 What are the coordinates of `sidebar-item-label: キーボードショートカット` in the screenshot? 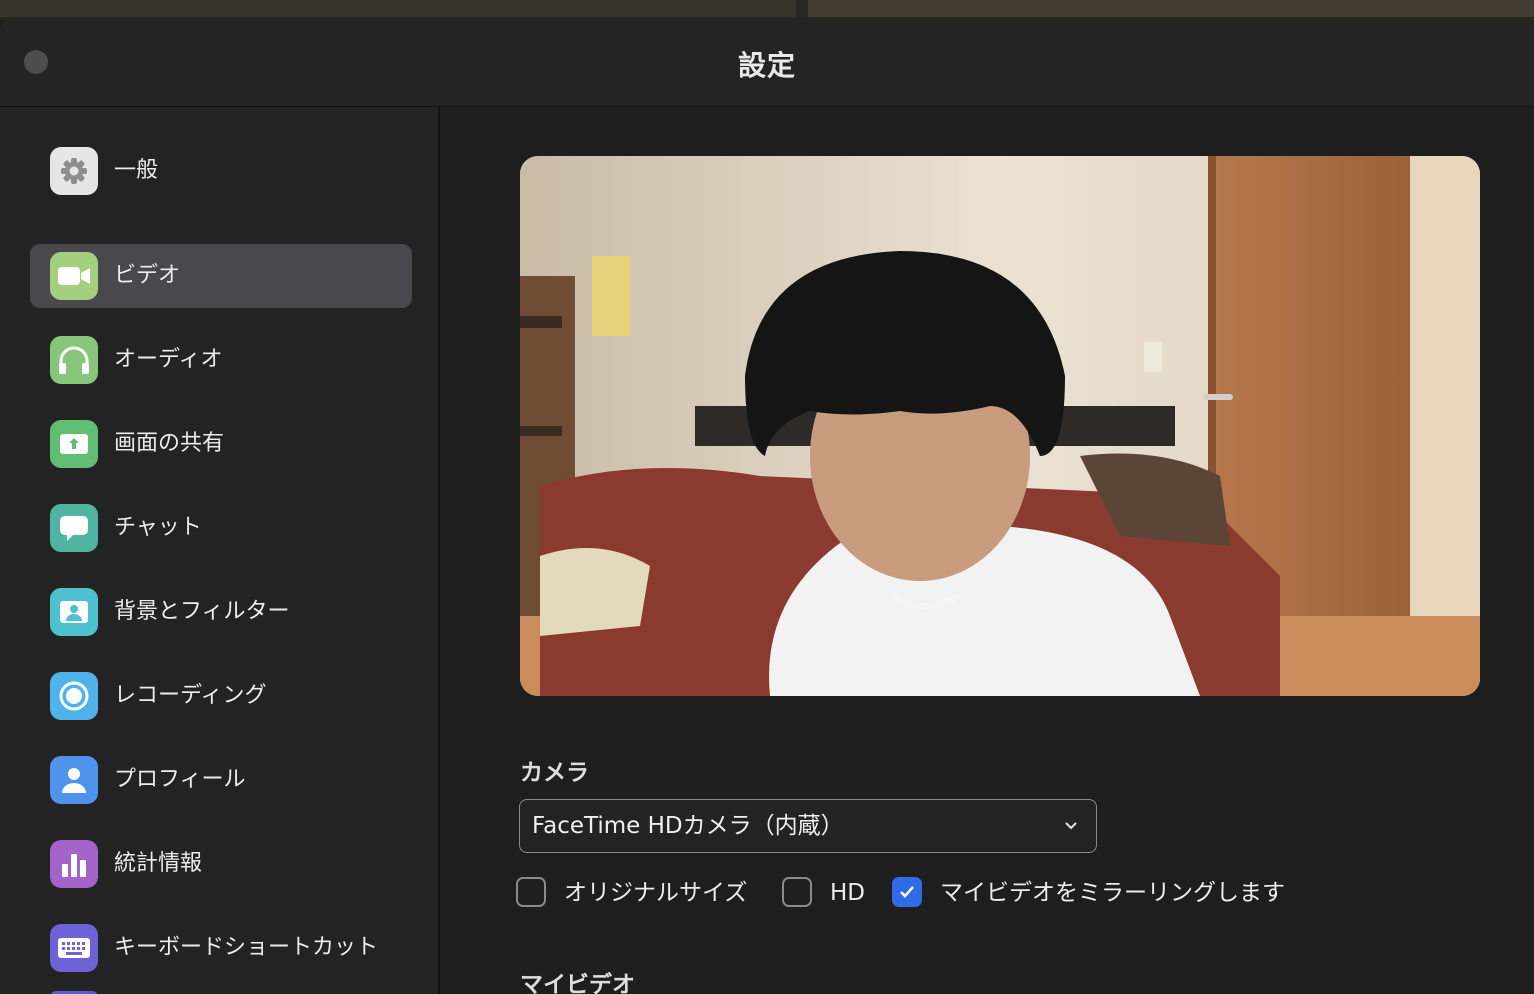 It's located at (246, 947).